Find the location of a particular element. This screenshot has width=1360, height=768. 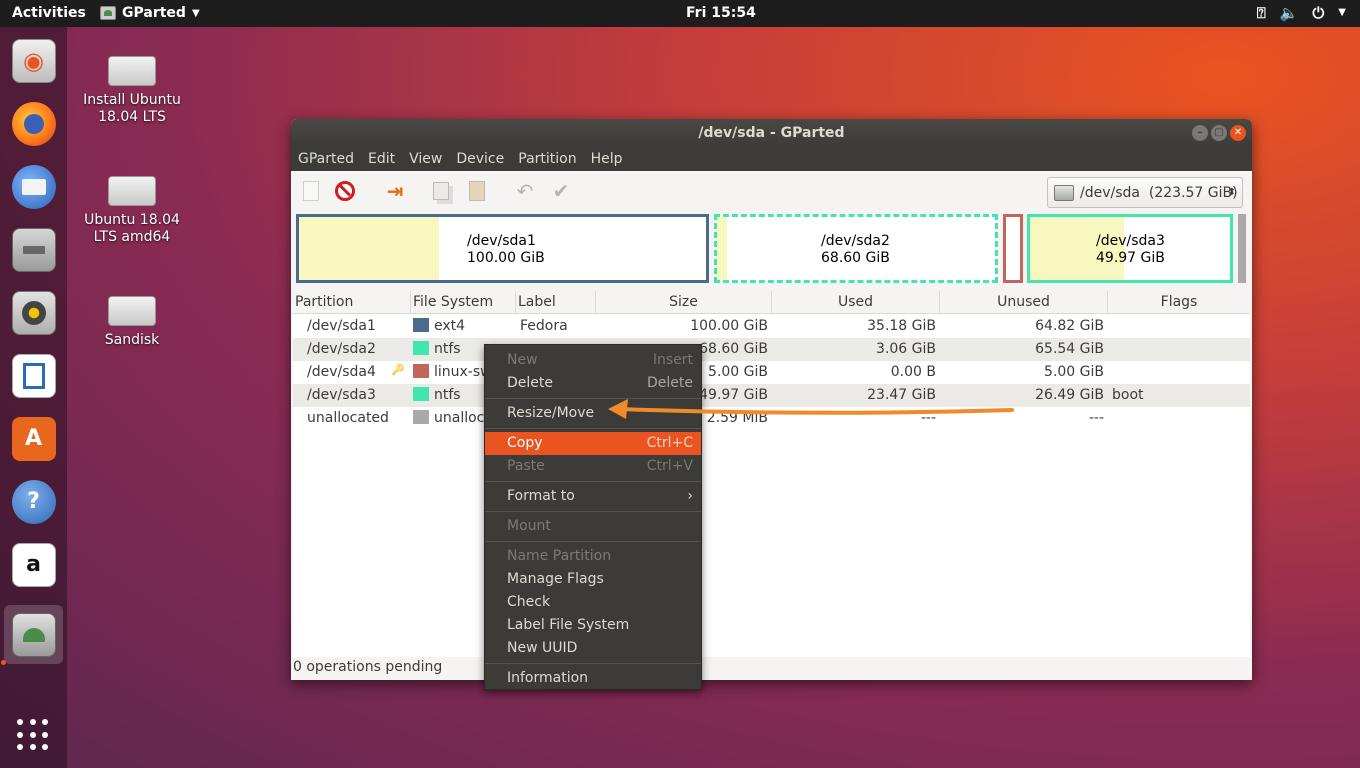

app-menu-button: GParted ▼ is located at coordinates (150, 13).